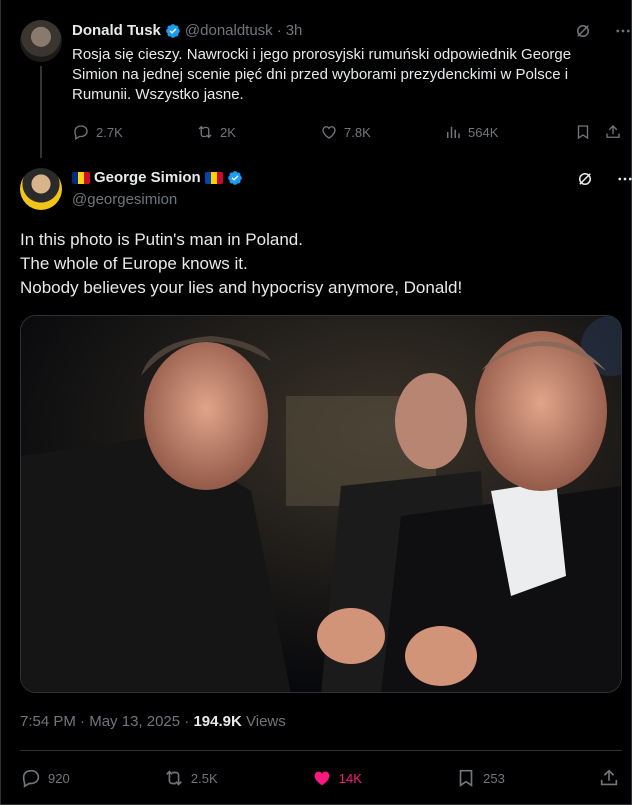 The height and width of the screenshot is (805, 632). I want to click on parent-author-avatar, so click(41, 41).